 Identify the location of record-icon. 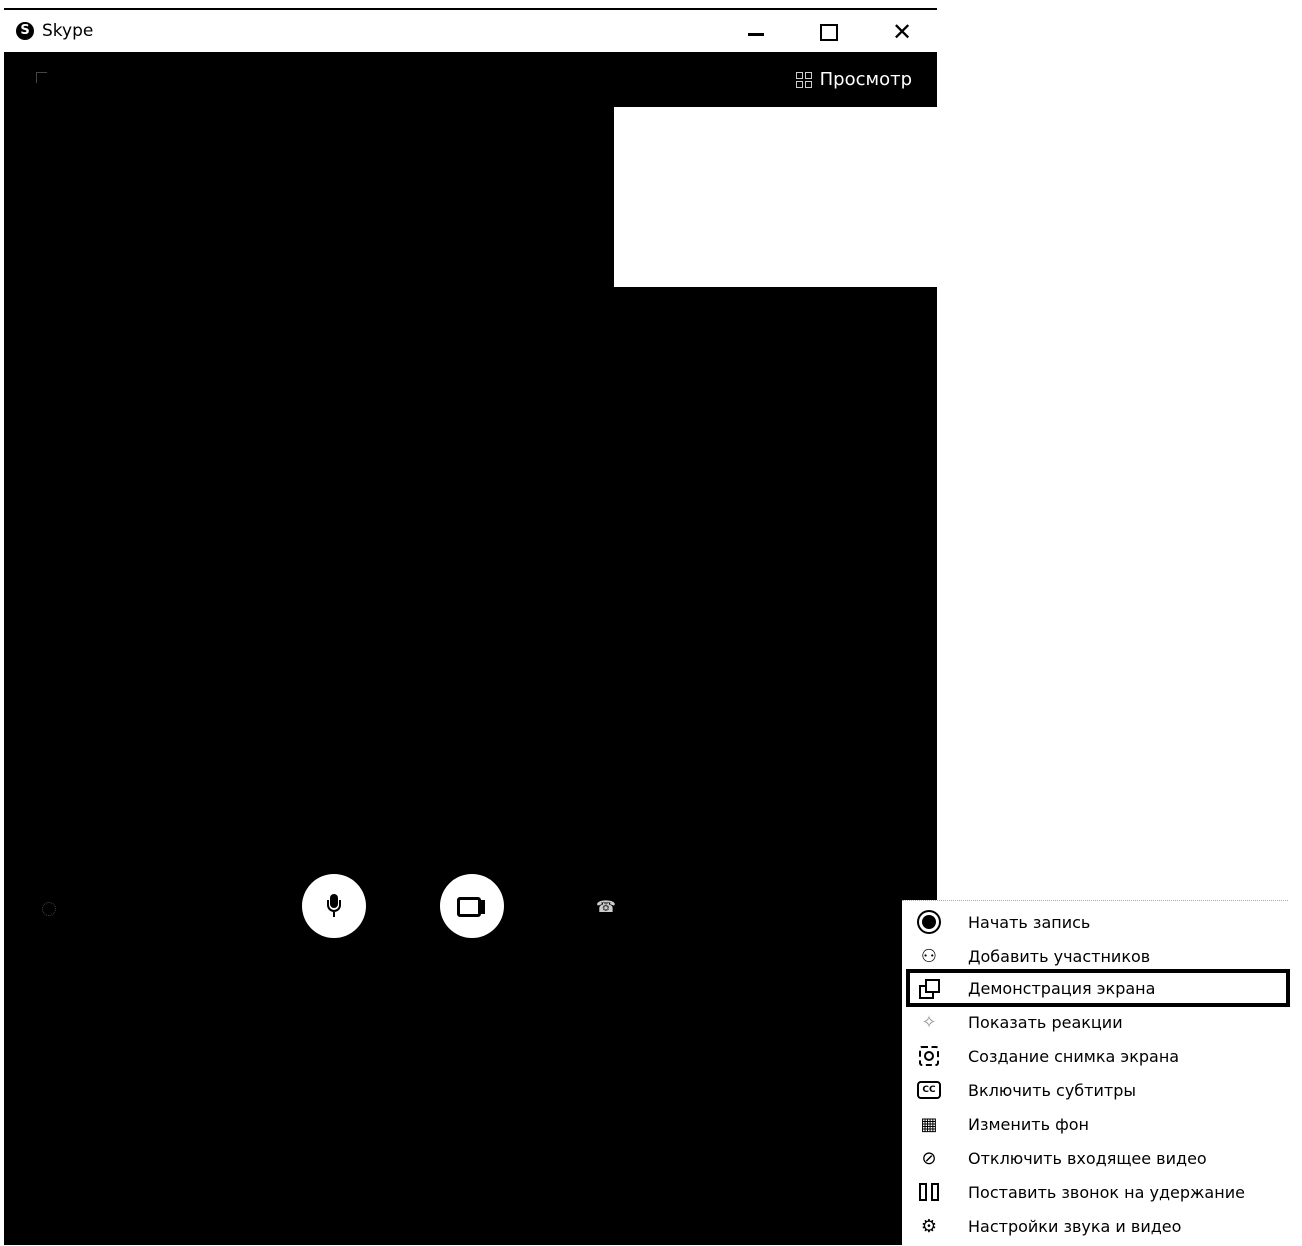
(929, 922).